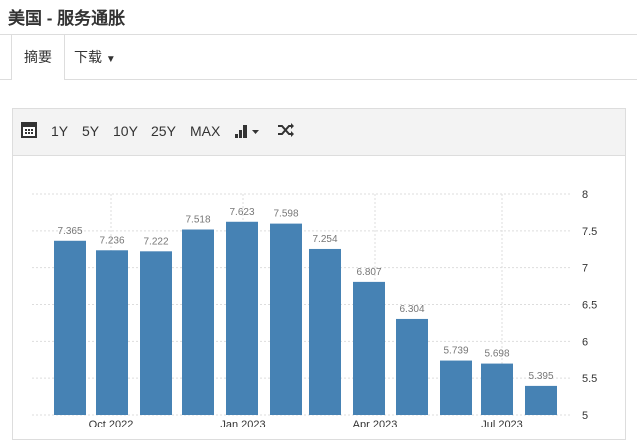 The width and height of the screenshot is (637, 440). What do you see at coordinates (111, 240) in the screenshot?
I see `data-label: 7.236` at bounding box center [111, 240].